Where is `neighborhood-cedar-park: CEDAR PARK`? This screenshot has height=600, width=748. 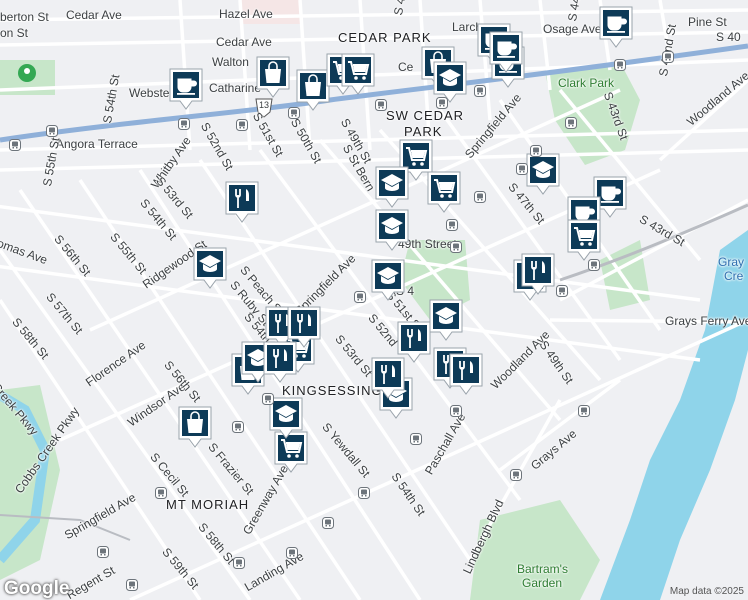 neighborhood-cedar-park: CEDAR PARK is located at coordinates (385, 37).